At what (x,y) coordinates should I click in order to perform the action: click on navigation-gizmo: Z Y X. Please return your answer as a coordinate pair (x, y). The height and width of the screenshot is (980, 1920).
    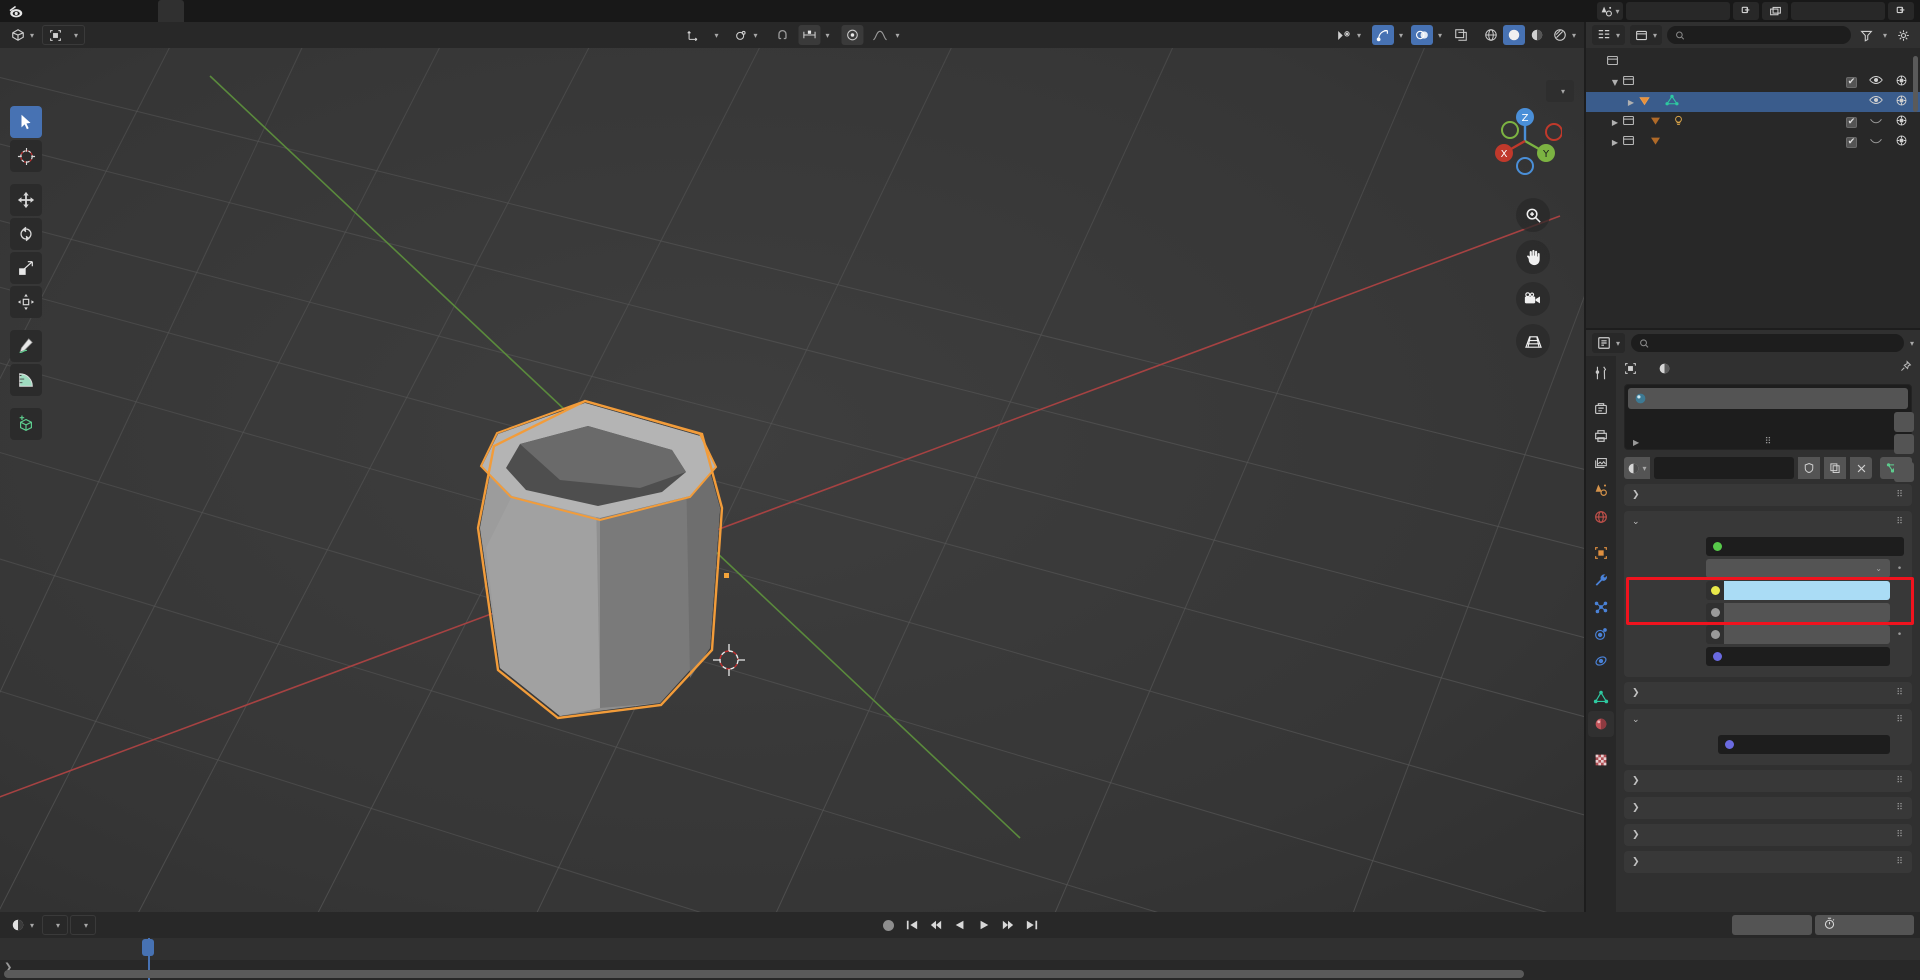
    Looking at the image, I should click on (1525, 141).